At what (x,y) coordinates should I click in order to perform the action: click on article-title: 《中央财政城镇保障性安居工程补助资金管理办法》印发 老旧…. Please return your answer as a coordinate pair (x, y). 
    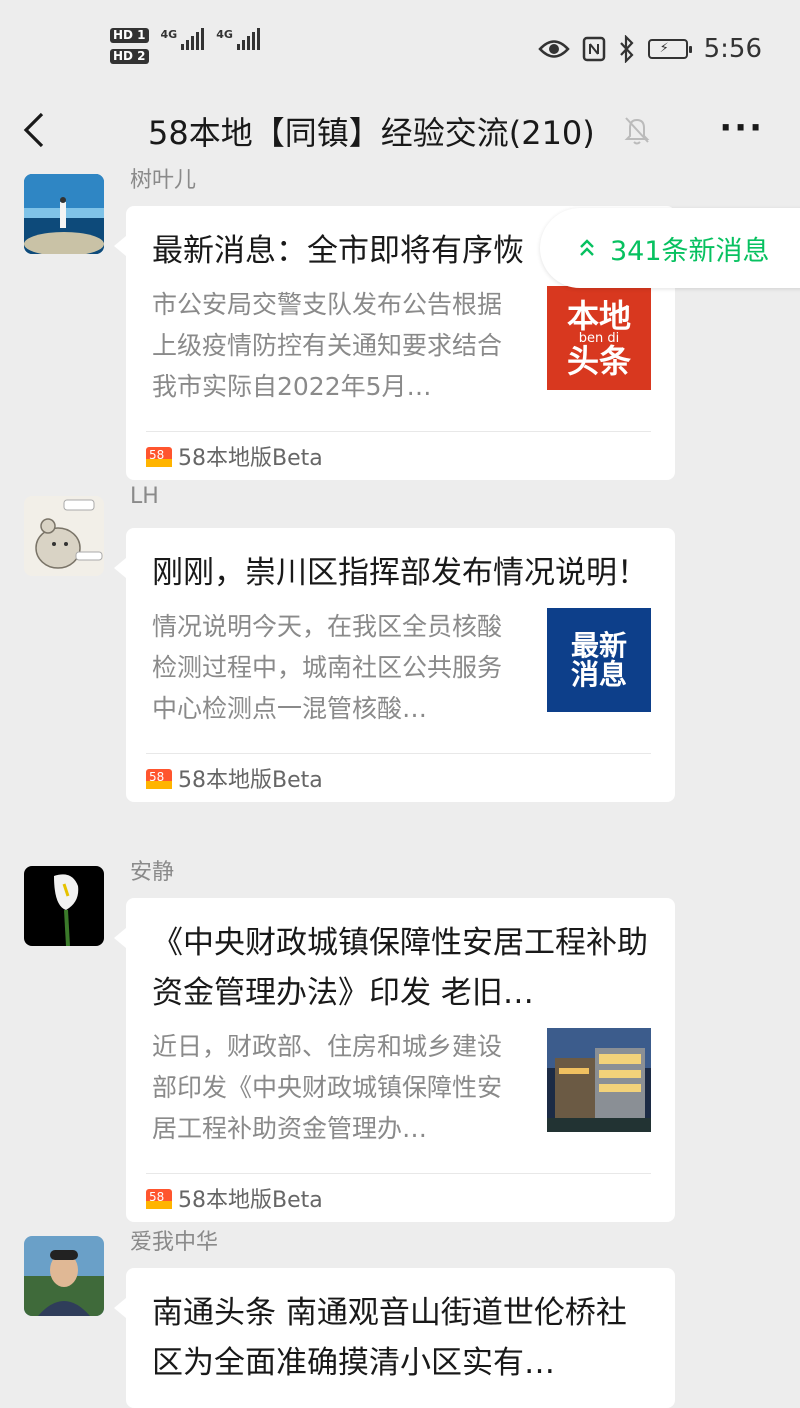
    Looking at the image, I should click on (400, 968).